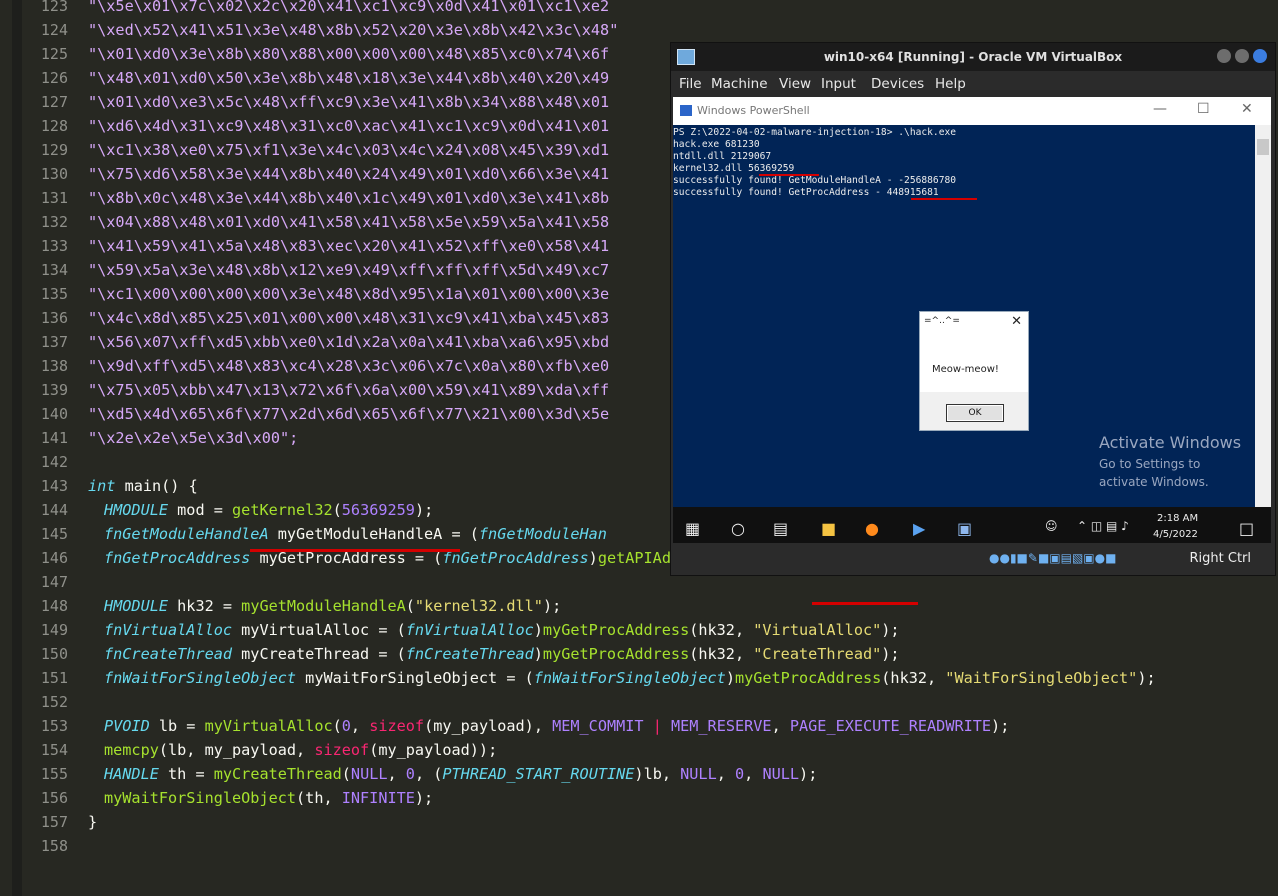 This screenshot has width=1278, height=896. Describe the element at coordinates (488, 726) in the screenshot. I see `code-token: (my_payload),` at that location.